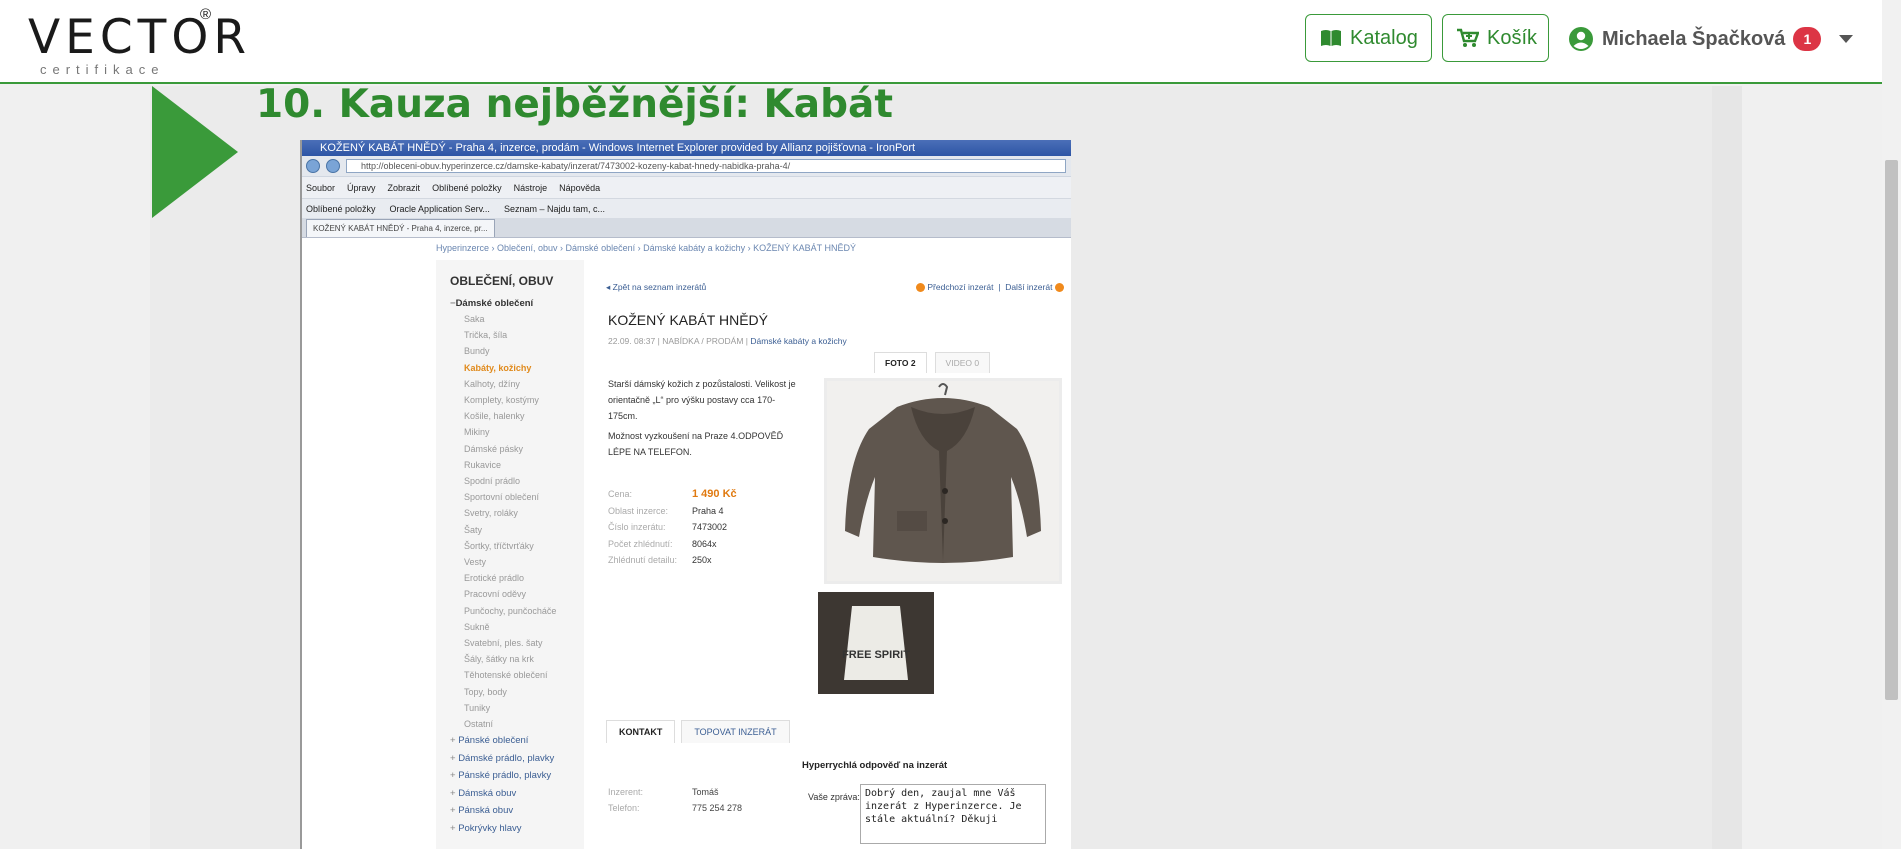 Image resolution: width=1901 pixels, height=849 pixels. Describe the element at coordinates (102, 69) in the screenshot. I see `logo-subtitle: certifikace` at that location.